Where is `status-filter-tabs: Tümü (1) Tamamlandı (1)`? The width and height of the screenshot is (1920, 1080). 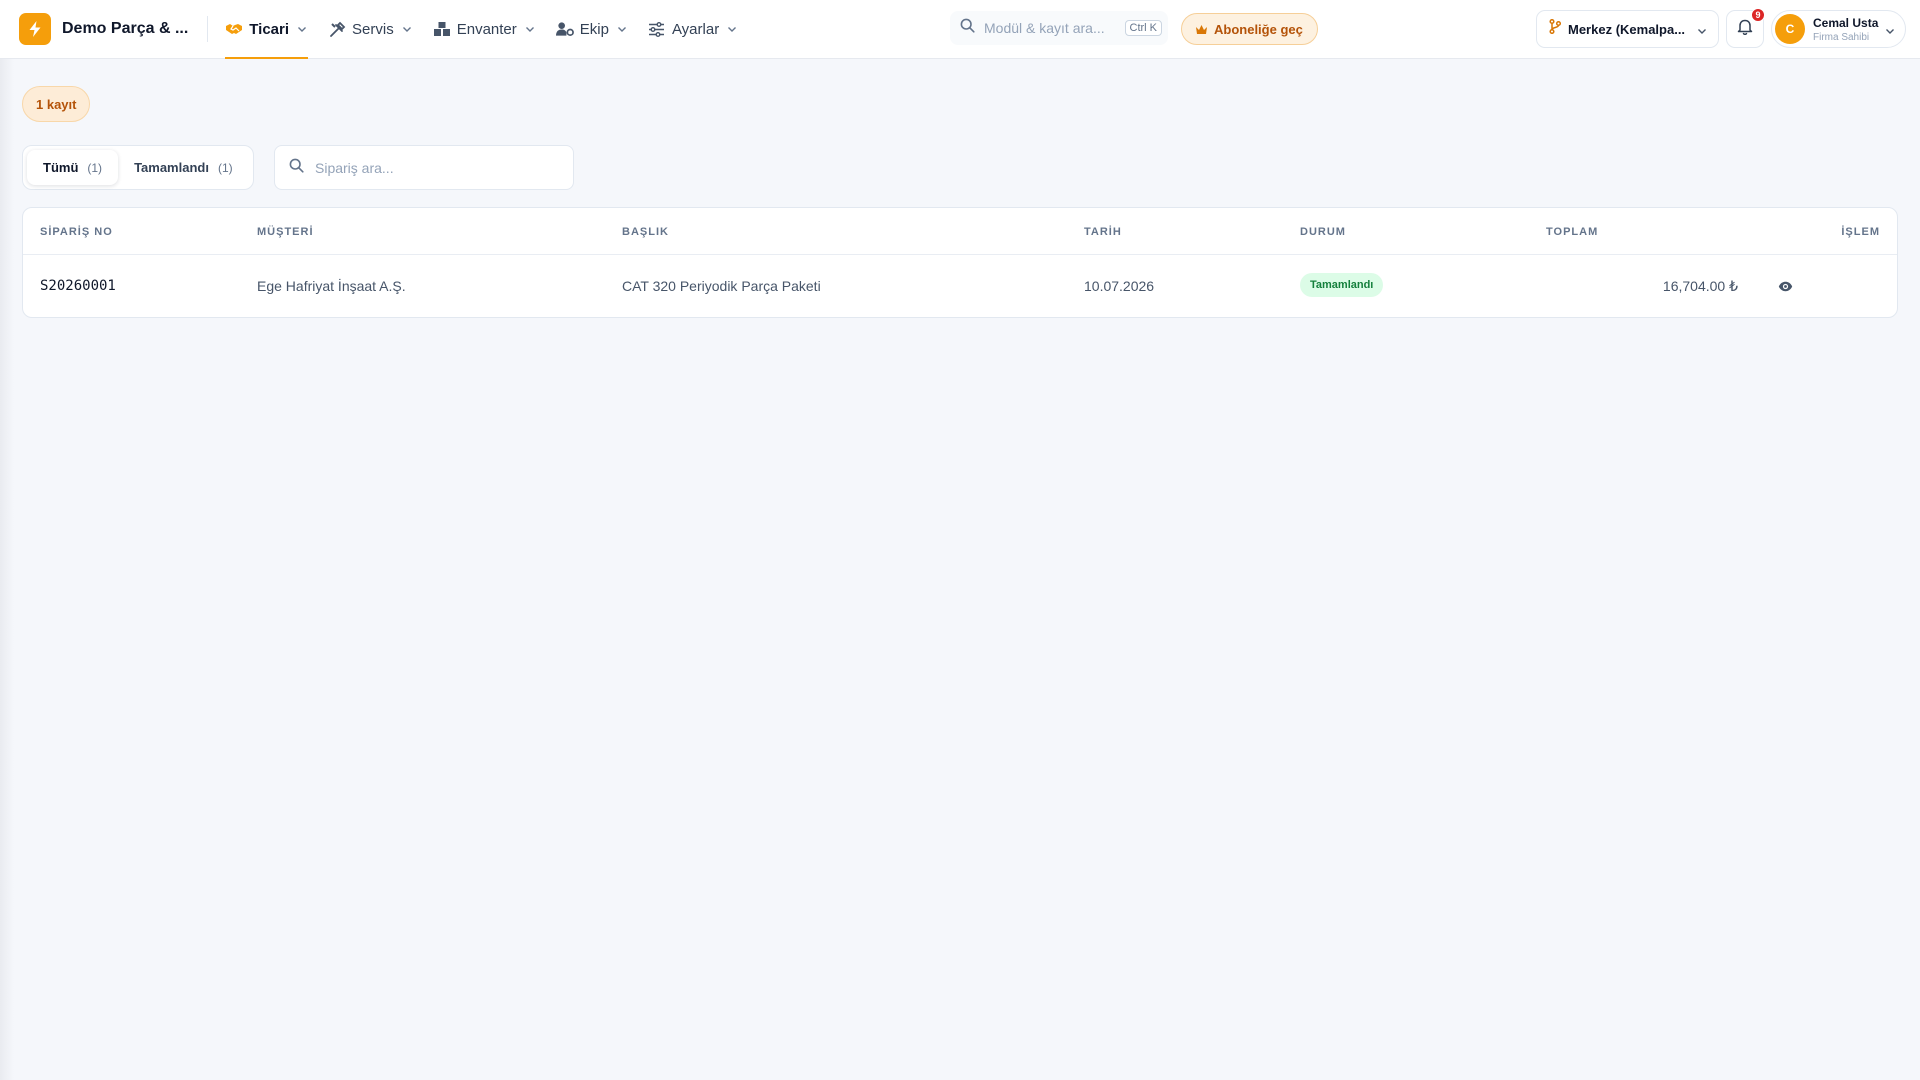 status-filter-tabs: Tümü (1) Tamamlandı (1) is located at coordinates (138, 167).